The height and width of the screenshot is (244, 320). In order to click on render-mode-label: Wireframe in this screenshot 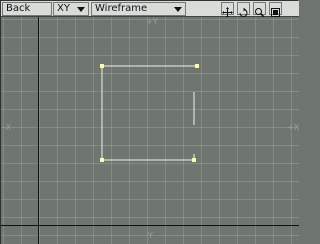, I will do `click(121, 8)`.